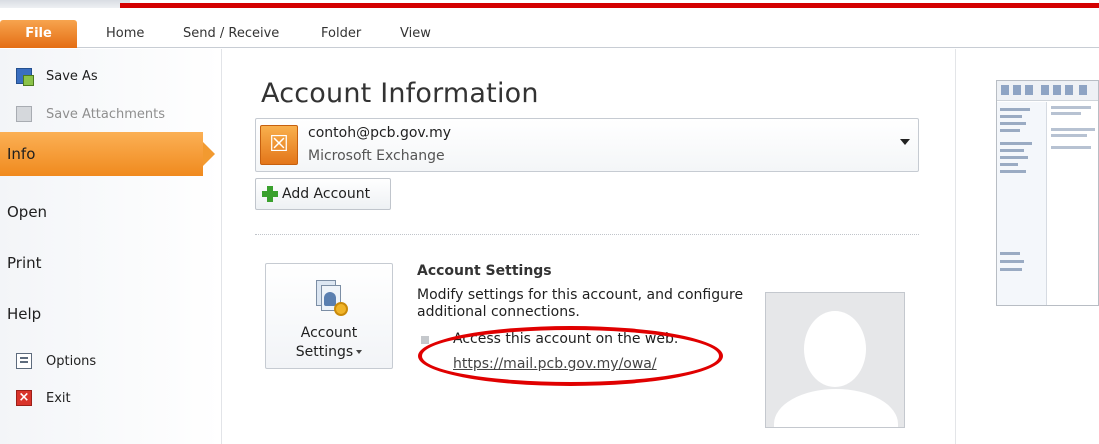 This screenshot has width=1099, height=444. What do you see at coordinates (359, 352) in the screenshot?
I see `chevron-down-icon` at bounding box center [359, 352].